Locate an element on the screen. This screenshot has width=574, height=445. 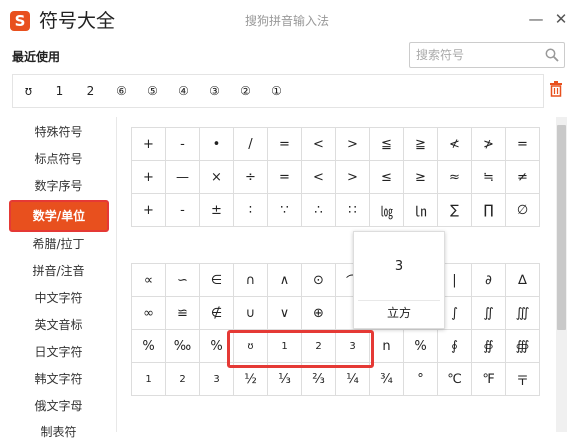
symbol-cell: ≯ is located at coordinates (489, 144).